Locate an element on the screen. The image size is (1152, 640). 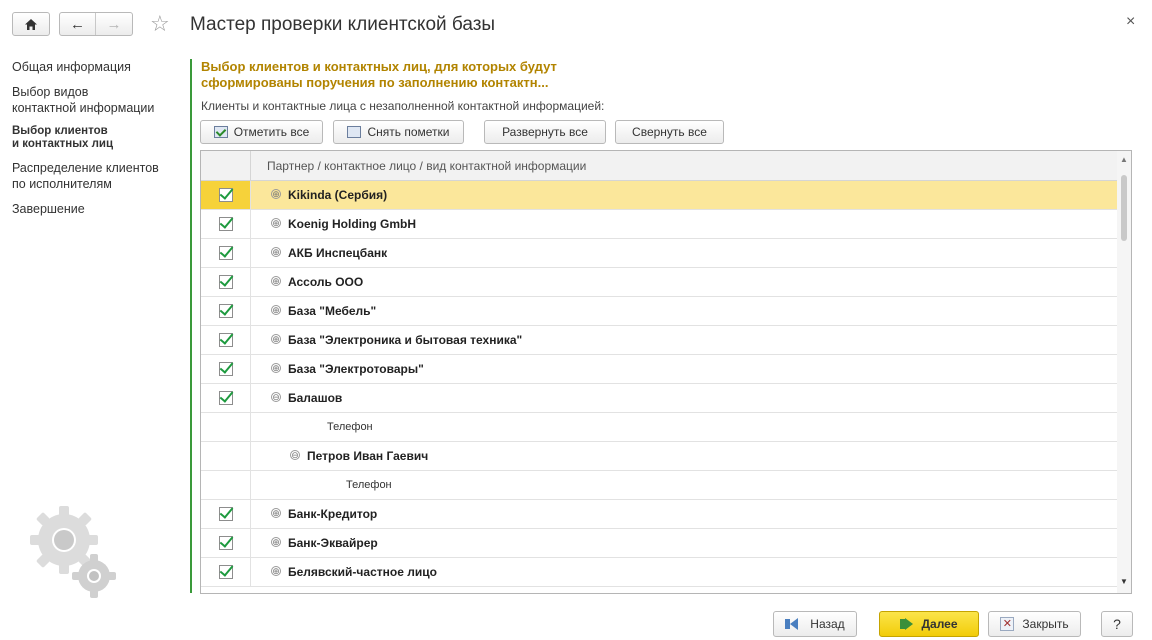
table-row: ⊕ АКБ Инспецбанк is located at coordinates (659, 253).